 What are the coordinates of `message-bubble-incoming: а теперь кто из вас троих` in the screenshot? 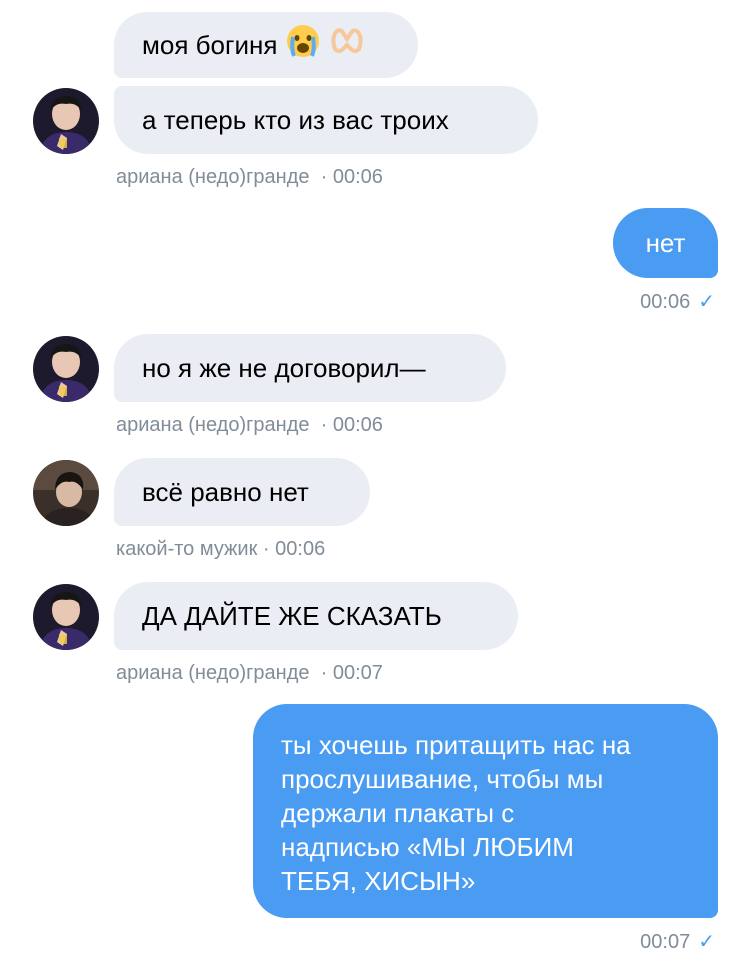 It's located at (326, 120).